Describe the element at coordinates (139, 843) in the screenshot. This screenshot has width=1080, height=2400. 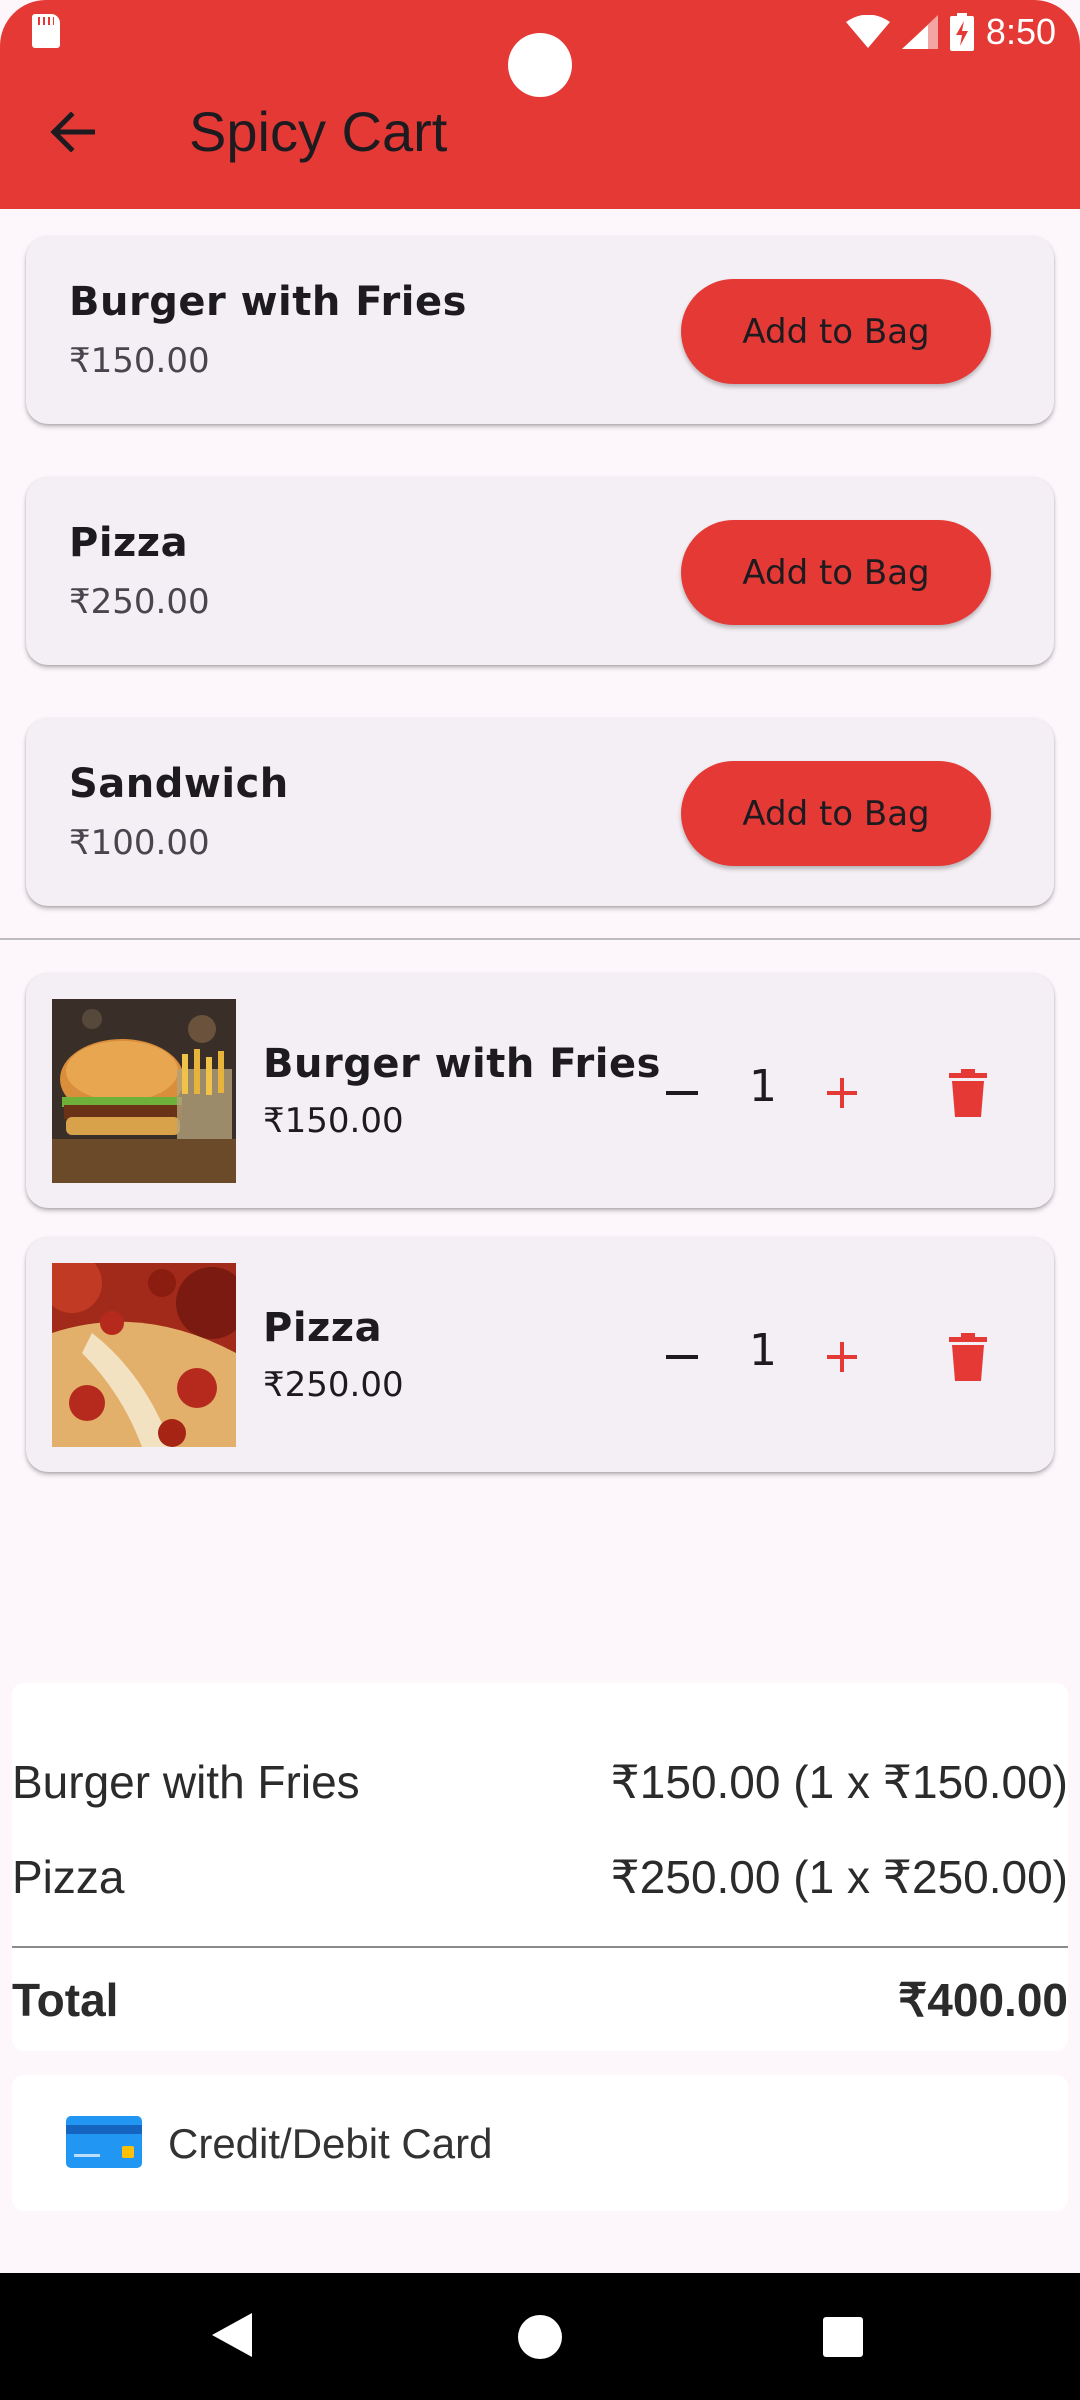
I see `product-price: ₹100.00` at that location.